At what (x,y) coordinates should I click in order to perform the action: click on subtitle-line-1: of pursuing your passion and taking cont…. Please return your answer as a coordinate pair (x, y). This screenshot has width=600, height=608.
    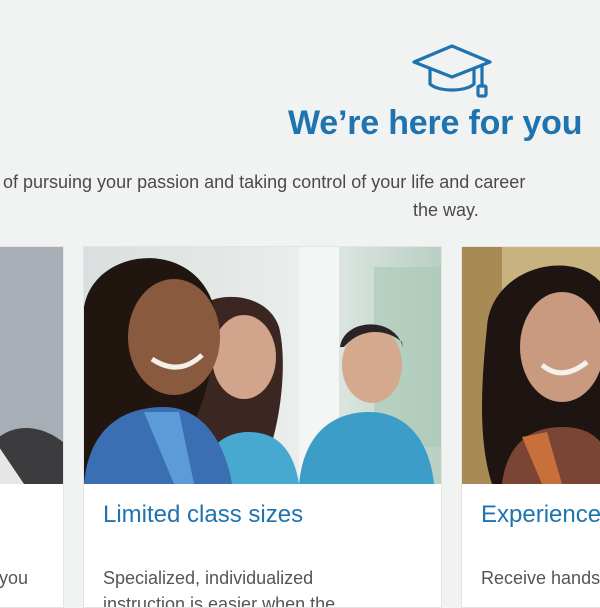
    Looking at the image, I should click on (264, 182).